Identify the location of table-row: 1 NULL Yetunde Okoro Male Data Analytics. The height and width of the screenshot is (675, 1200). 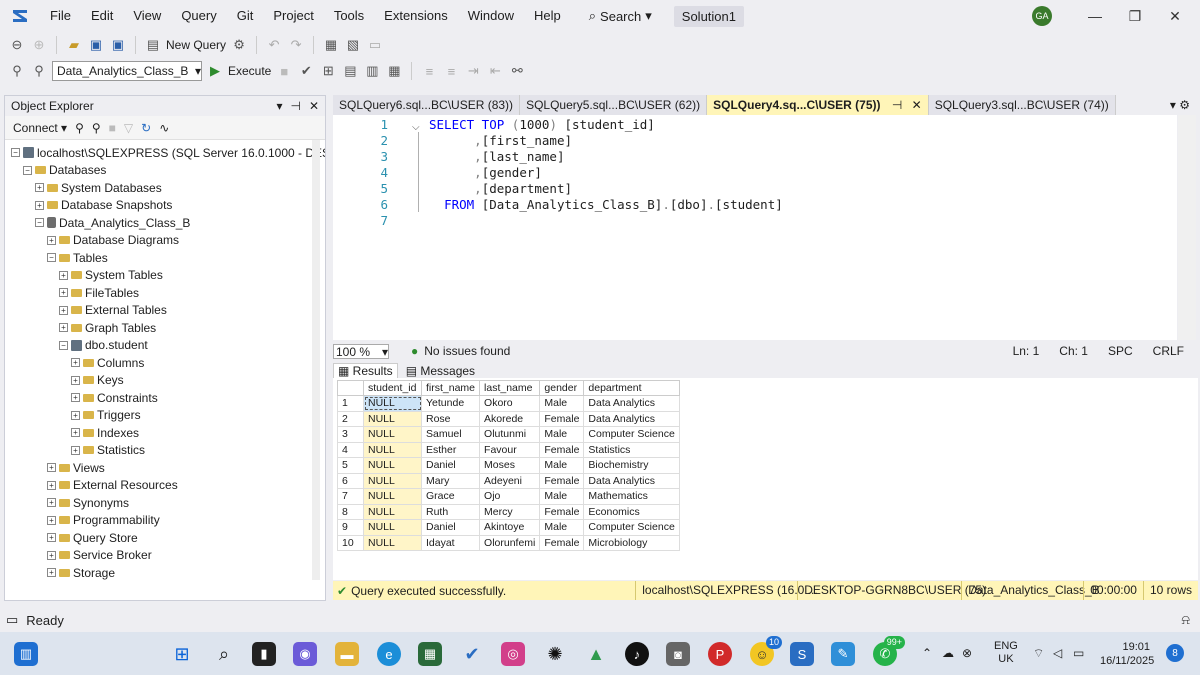
(508, 403).